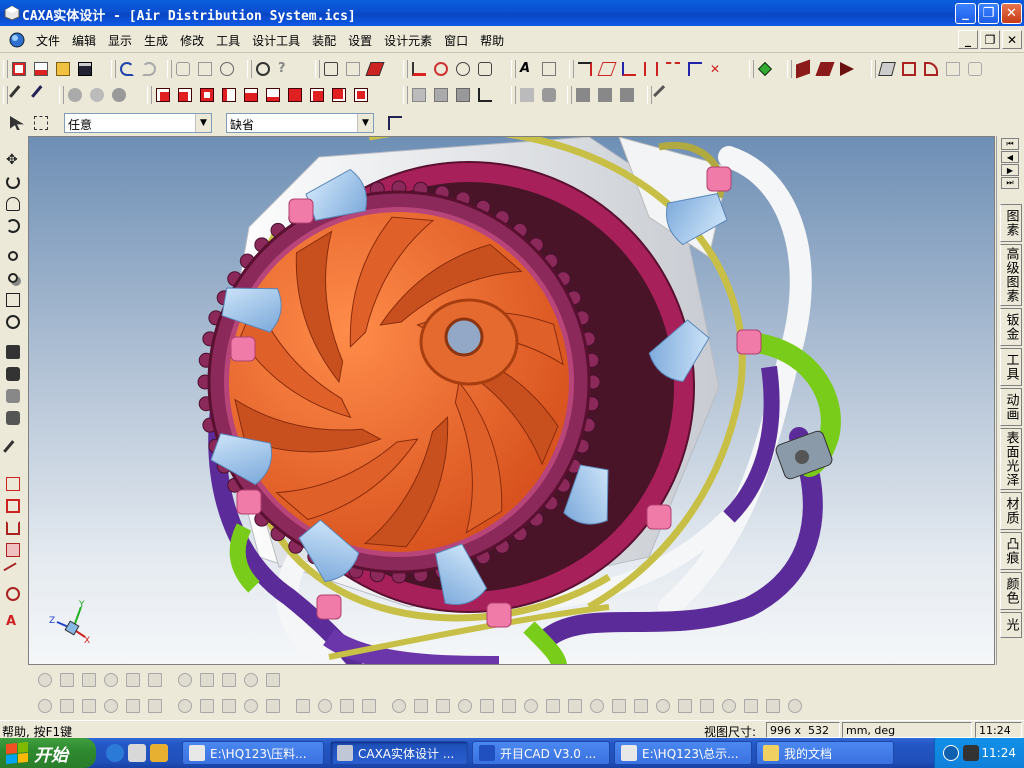 Image resolution: width=1024 pixels, height=768 pixels. Describe the element at coordinates (41, 95) in the screenshot. I see `paint-dropper-icon` at that location.